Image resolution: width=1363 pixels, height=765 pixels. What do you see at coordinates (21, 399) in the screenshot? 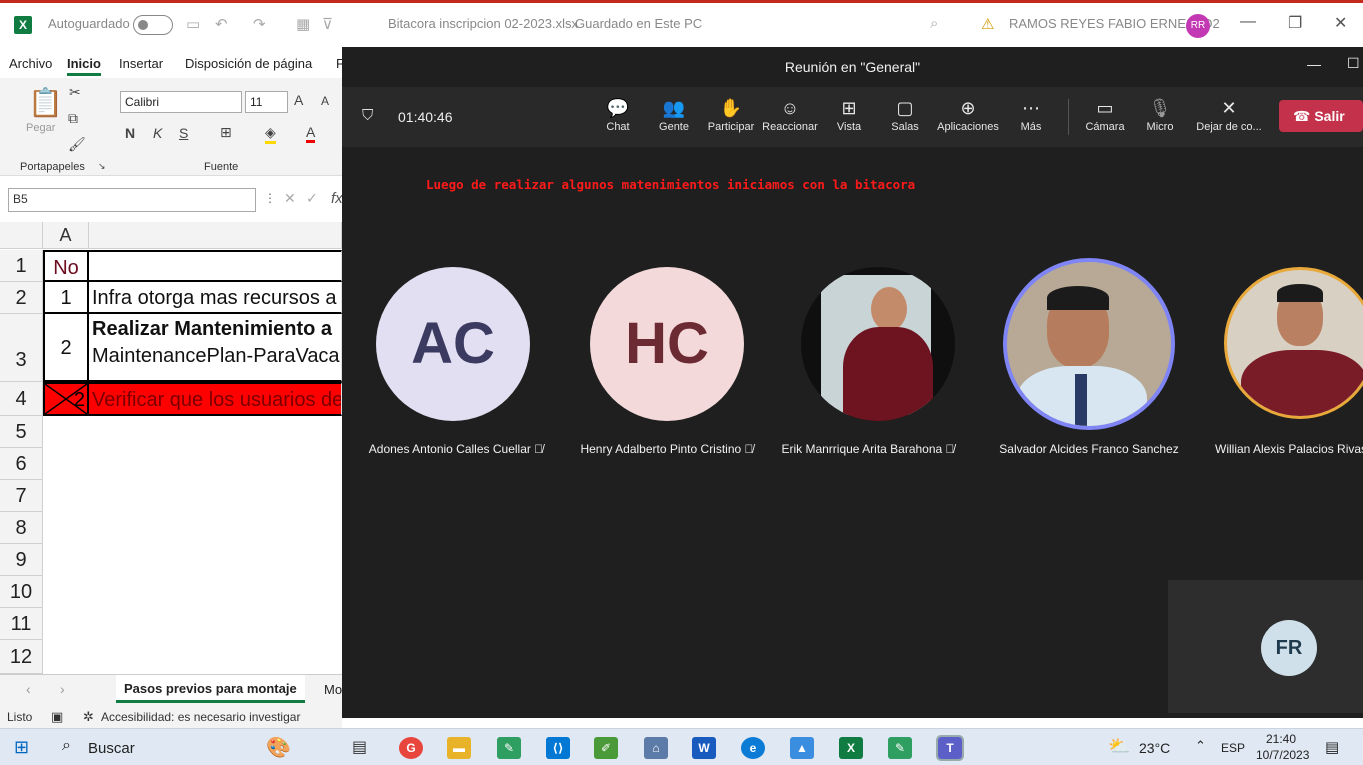
I see `row-header: 4` at bounding box center [21, 399].